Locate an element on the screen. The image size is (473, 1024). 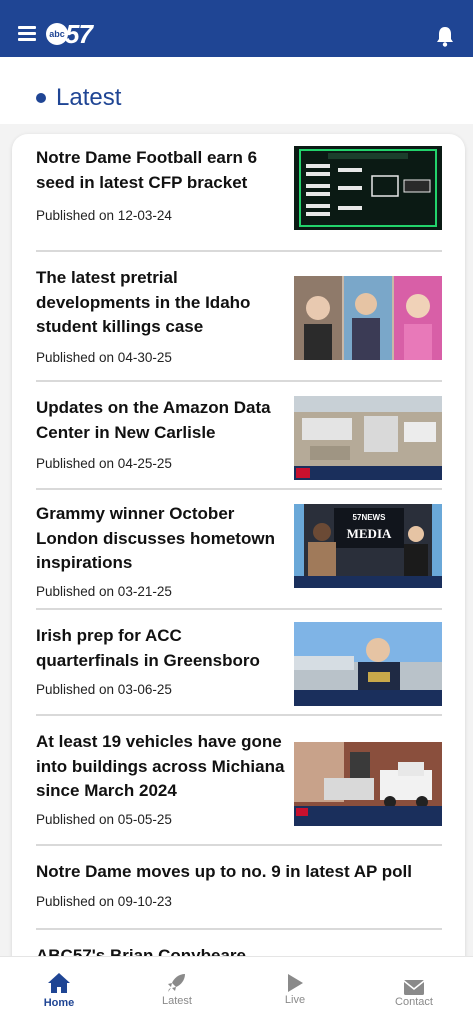
play-icon is located at coordinates (295, 983).